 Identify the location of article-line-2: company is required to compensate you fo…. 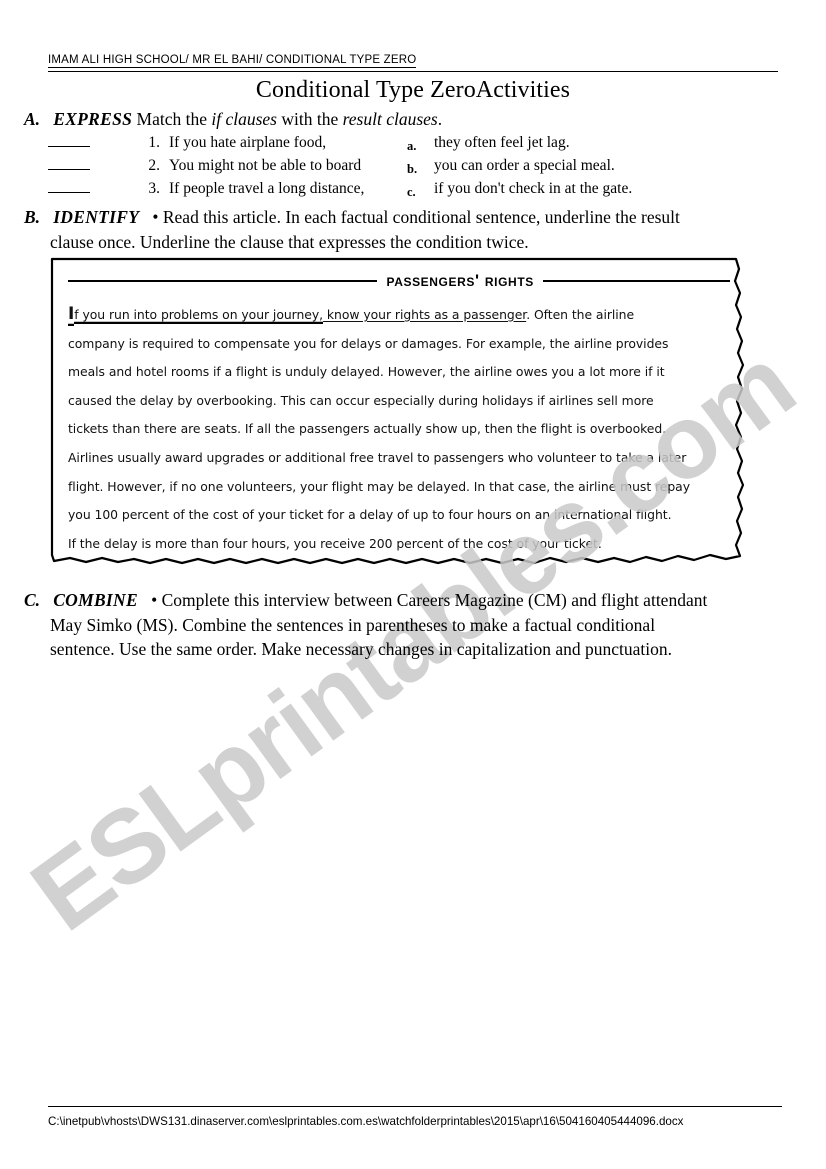
(368, 343).